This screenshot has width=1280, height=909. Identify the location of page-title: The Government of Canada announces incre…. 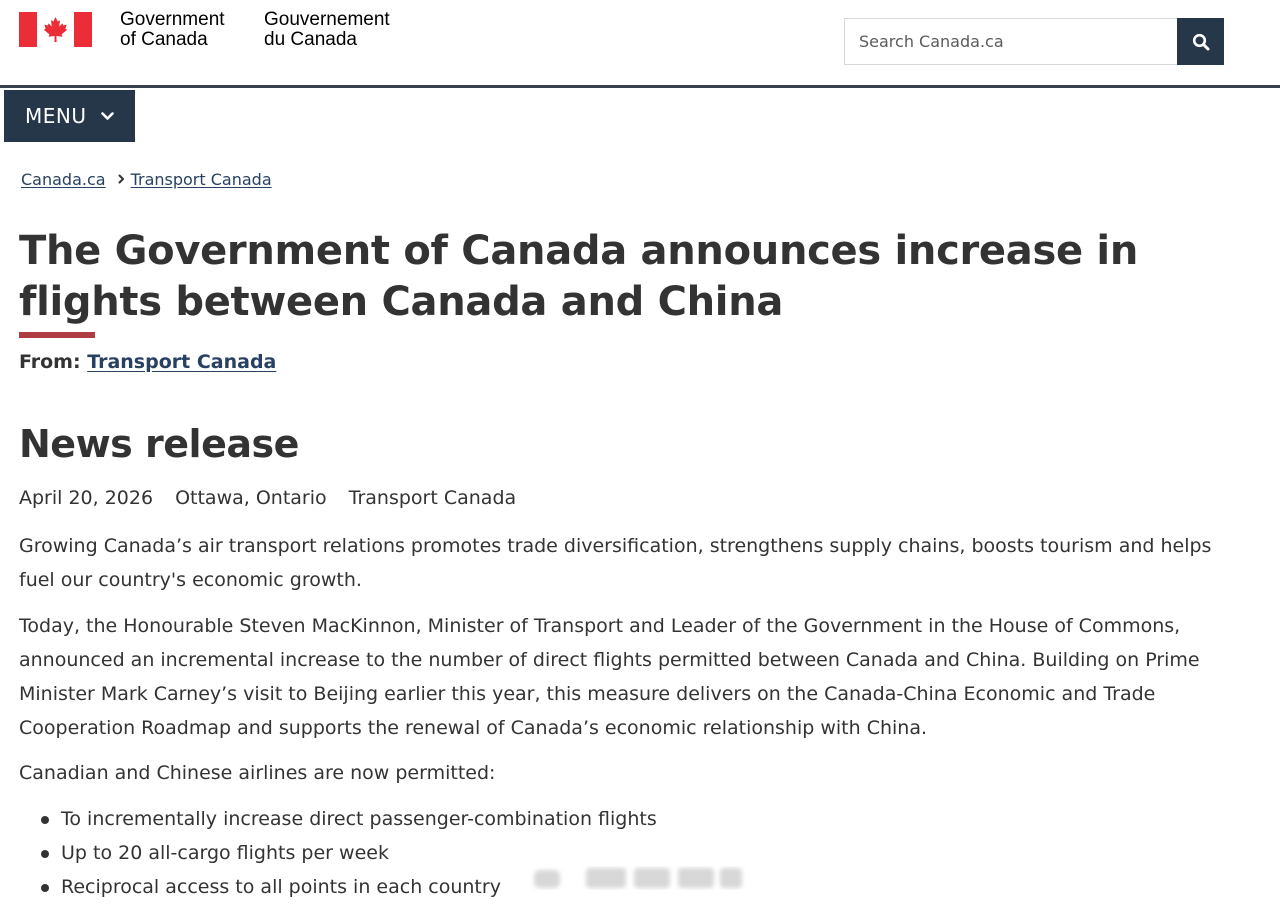
(578, 276).